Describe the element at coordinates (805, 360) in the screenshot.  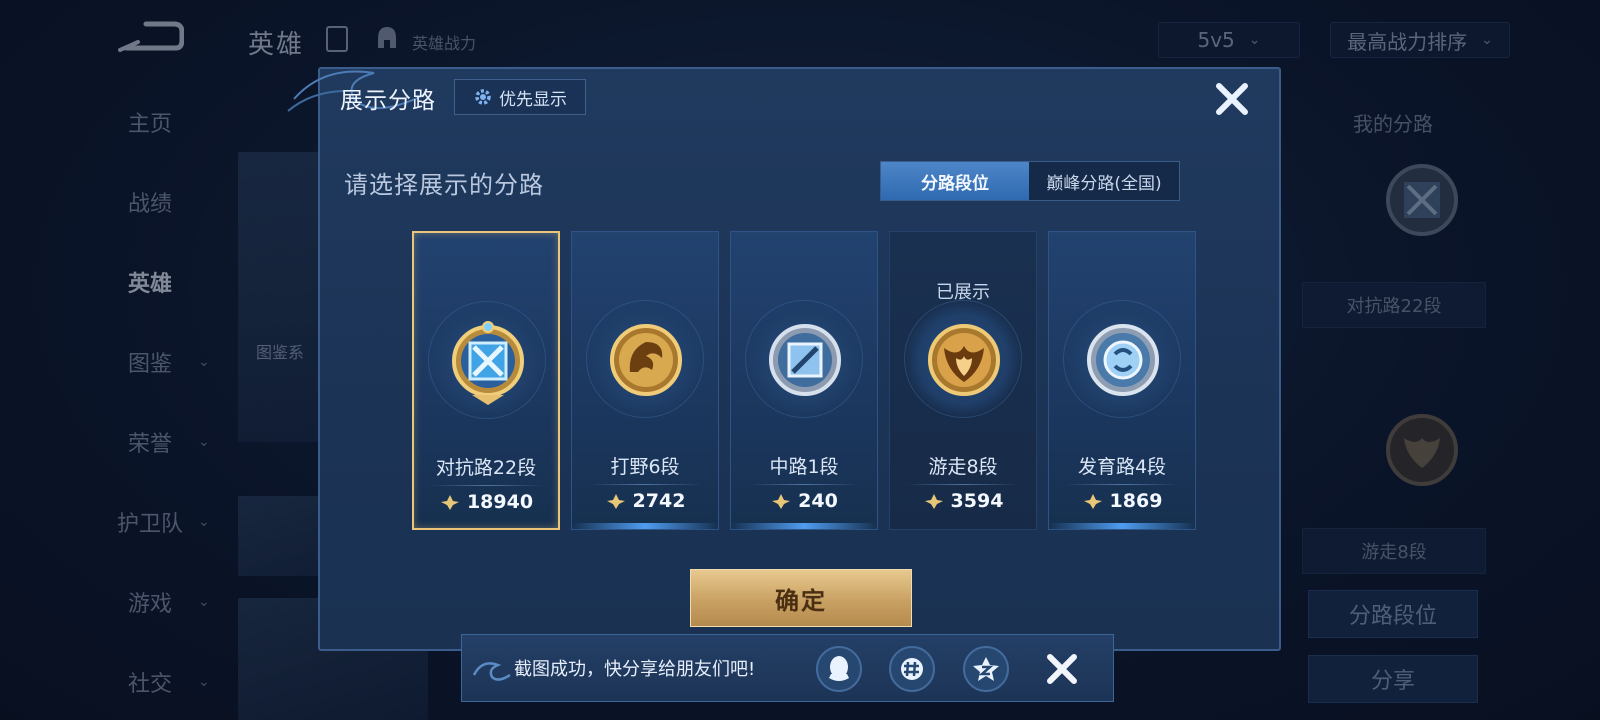
I see `mid-lane-emblem-icon` at that location.